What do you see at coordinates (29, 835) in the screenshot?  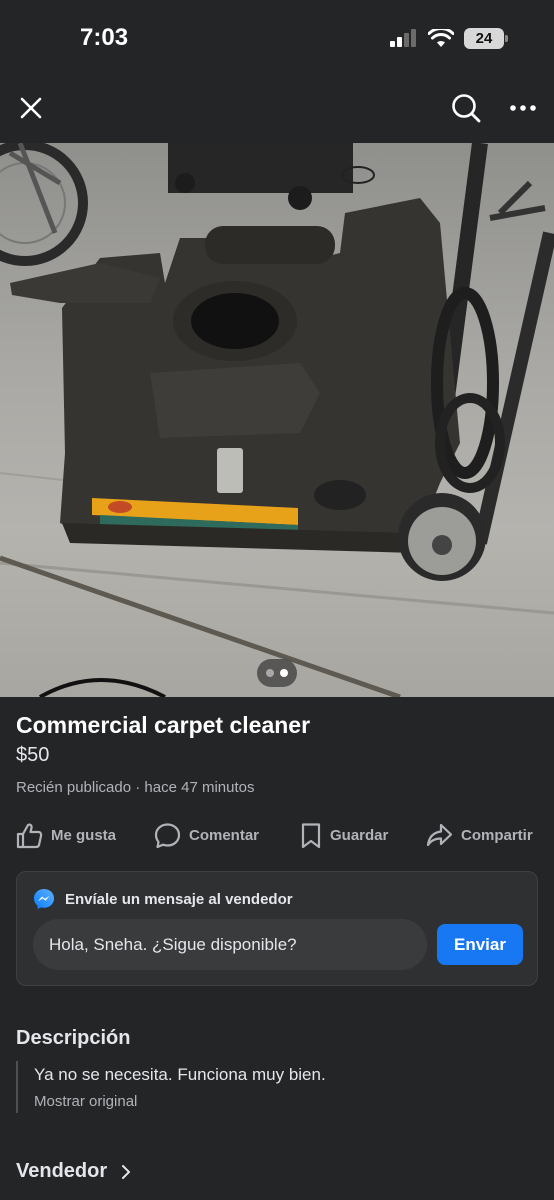 I see `like-icon` at bounding box center [29, 835].